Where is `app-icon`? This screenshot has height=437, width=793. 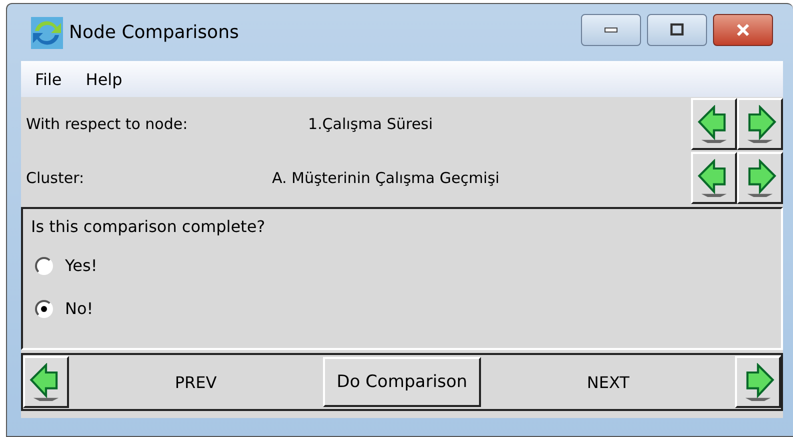
app-icon is located at coordinates (47, 32).